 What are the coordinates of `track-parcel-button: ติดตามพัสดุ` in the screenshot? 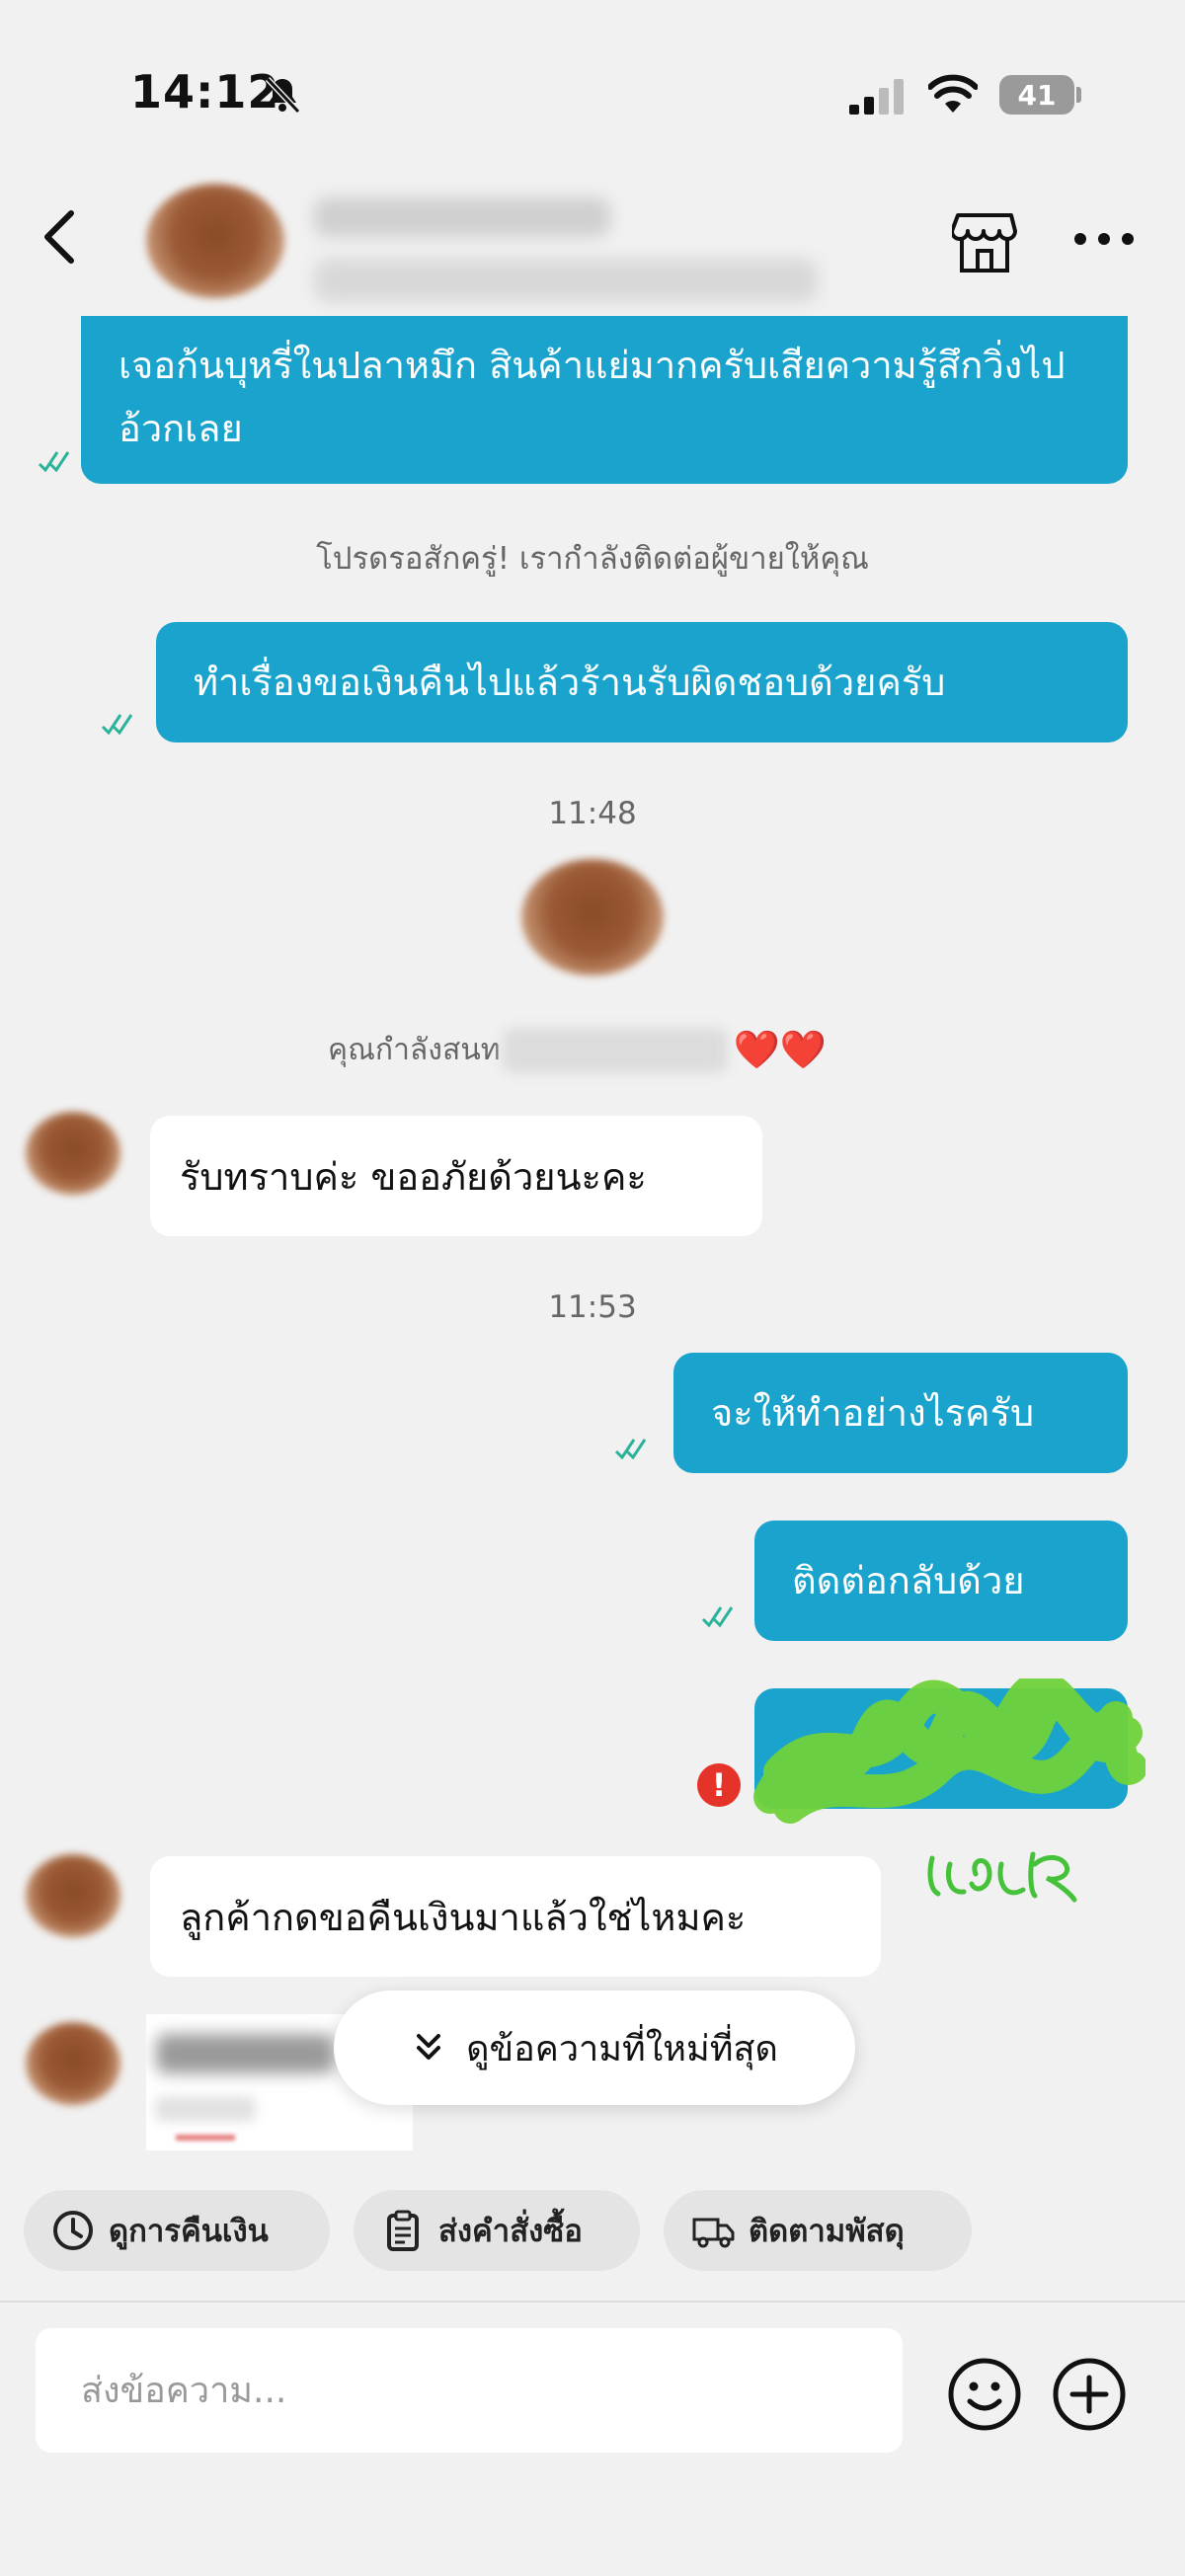 It's located at (818, 2230).